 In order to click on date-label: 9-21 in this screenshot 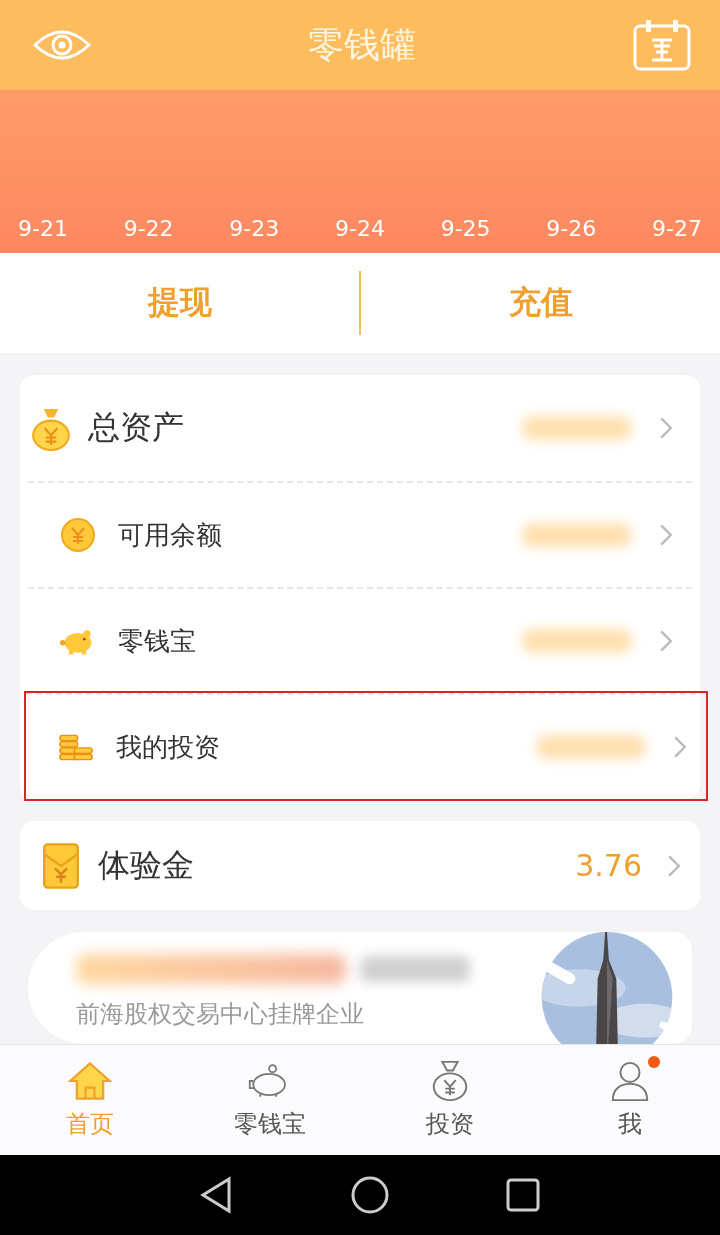, I will do `click(43, 228)`.